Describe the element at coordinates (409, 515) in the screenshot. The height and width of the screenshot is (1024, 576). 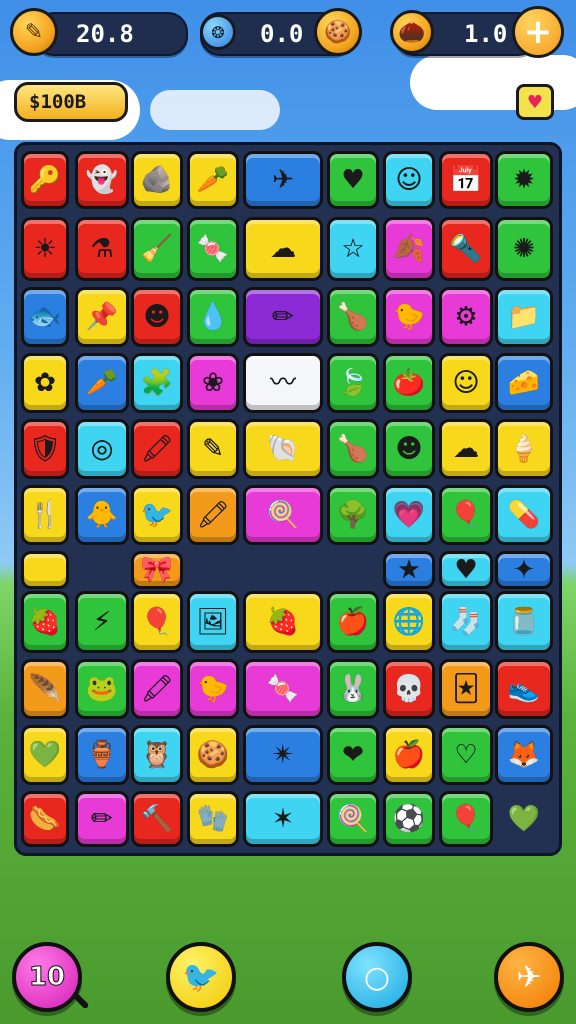
I see `board-tile: 💗` at that location.